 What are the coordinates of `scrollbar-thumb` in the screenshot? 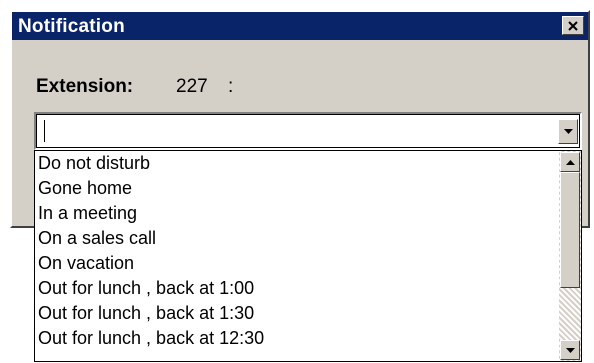 It's located at (570, 230).